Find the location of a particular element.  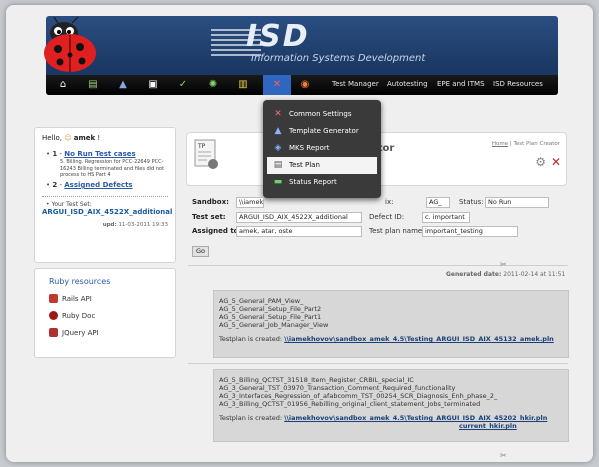

nav-isd-resources: ISD Resources is located at coordinates (518, 84).